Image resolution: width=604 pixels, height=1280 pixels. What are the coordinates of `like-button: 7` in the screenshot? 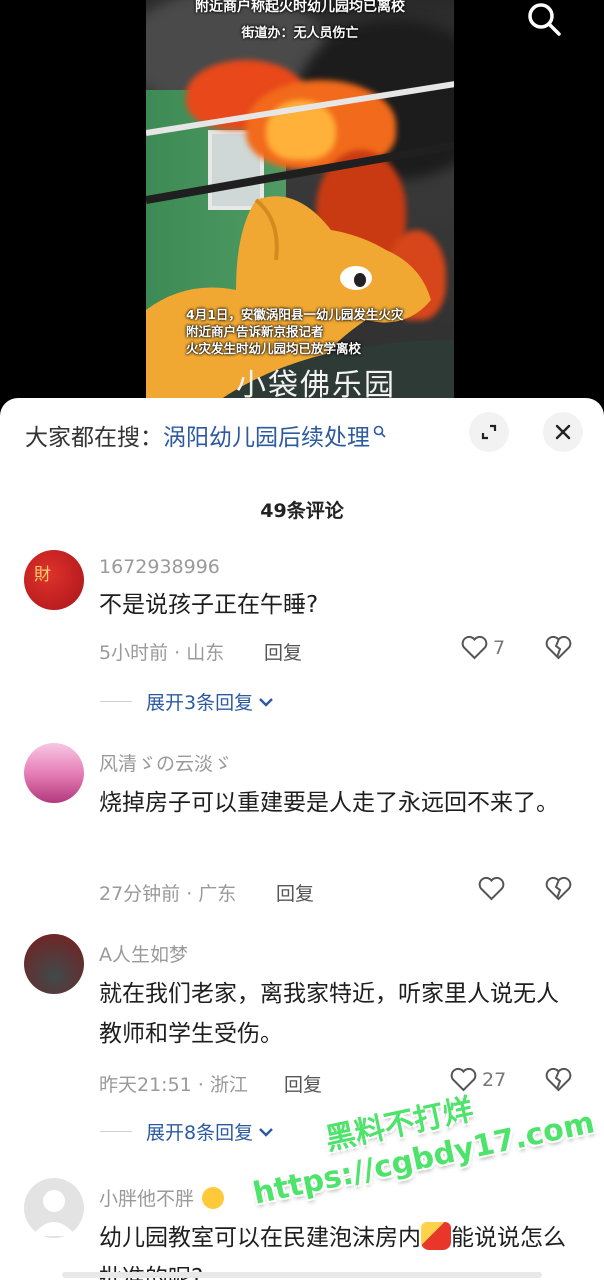 It's located at (483, 647).